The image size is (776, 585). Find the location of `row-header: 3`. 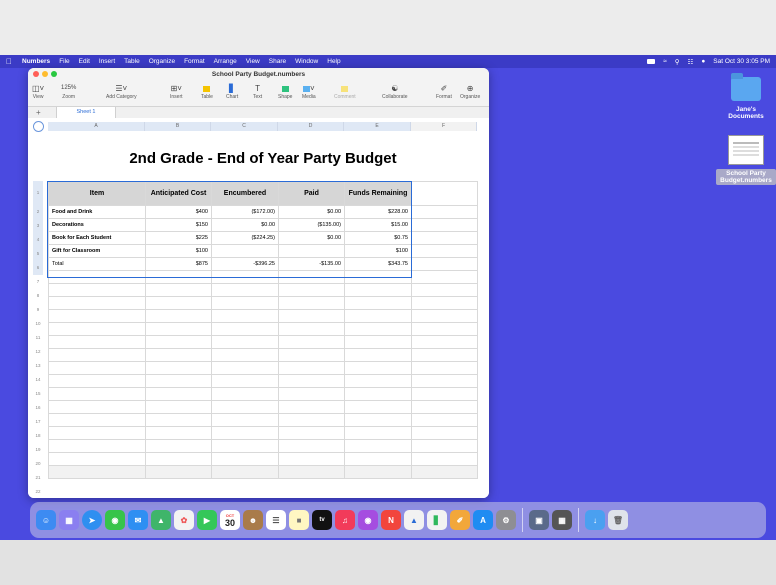

row-header: 3 is located at coordinates (38, 226).